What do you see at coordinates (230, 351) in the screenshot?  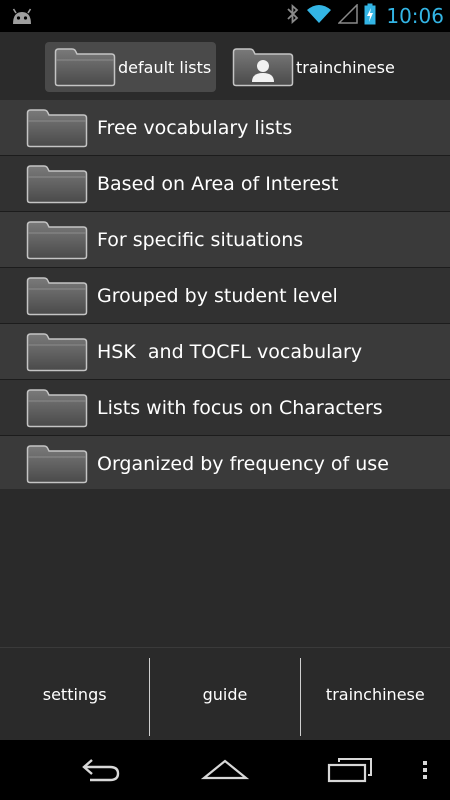 I see `list-item-label: HSK and TOCFL vocabulary` at bounding box center [230, 351].